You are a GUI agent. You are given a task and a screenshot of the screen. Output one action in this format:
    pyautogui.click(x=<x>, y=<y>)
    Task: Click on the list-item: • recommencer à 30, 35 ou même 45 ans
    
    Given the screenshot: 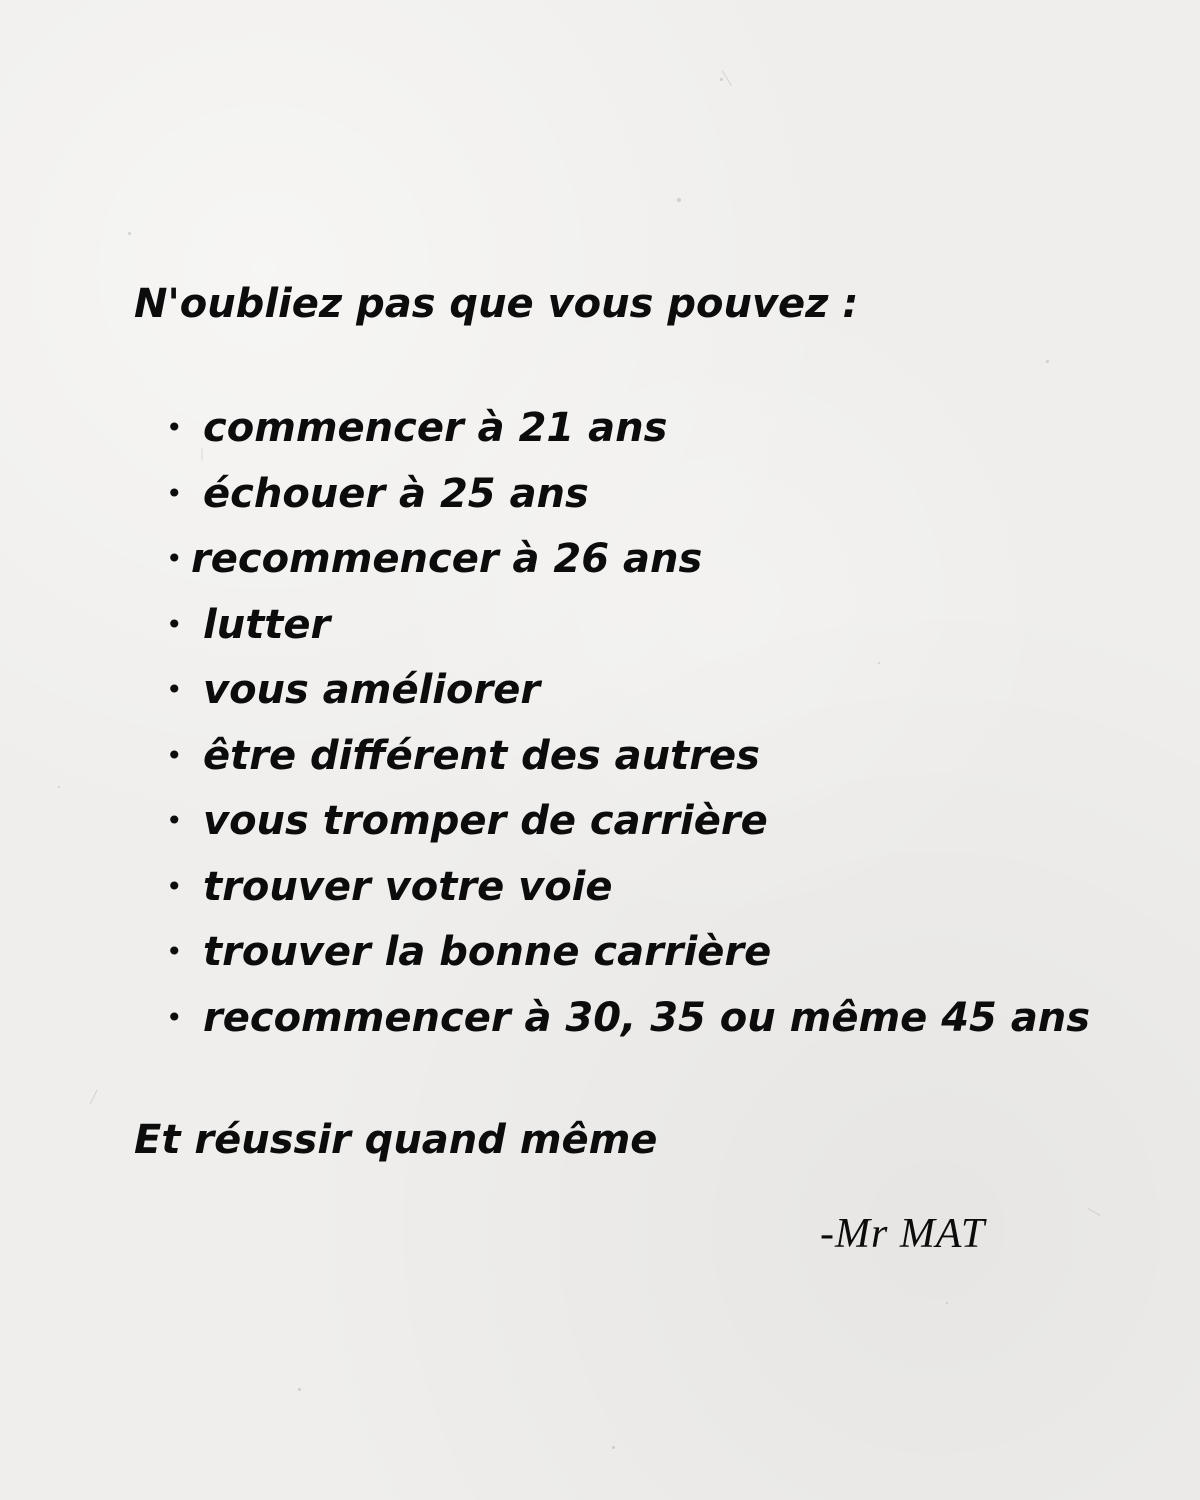 What is the action you would take?
    pyautogui.click(x=628, y=1025)
    